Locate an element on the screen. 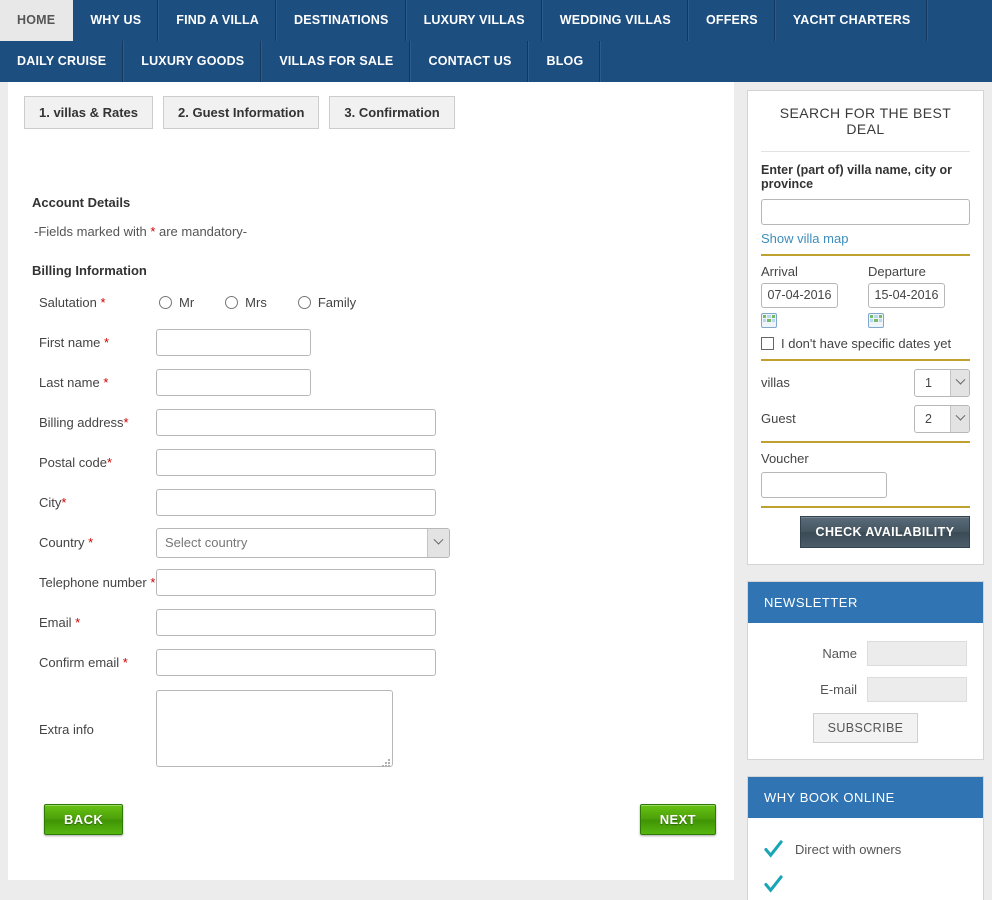  step-tab-villas-rates: 1. villas & Rates is located at coordinates (88, 112).